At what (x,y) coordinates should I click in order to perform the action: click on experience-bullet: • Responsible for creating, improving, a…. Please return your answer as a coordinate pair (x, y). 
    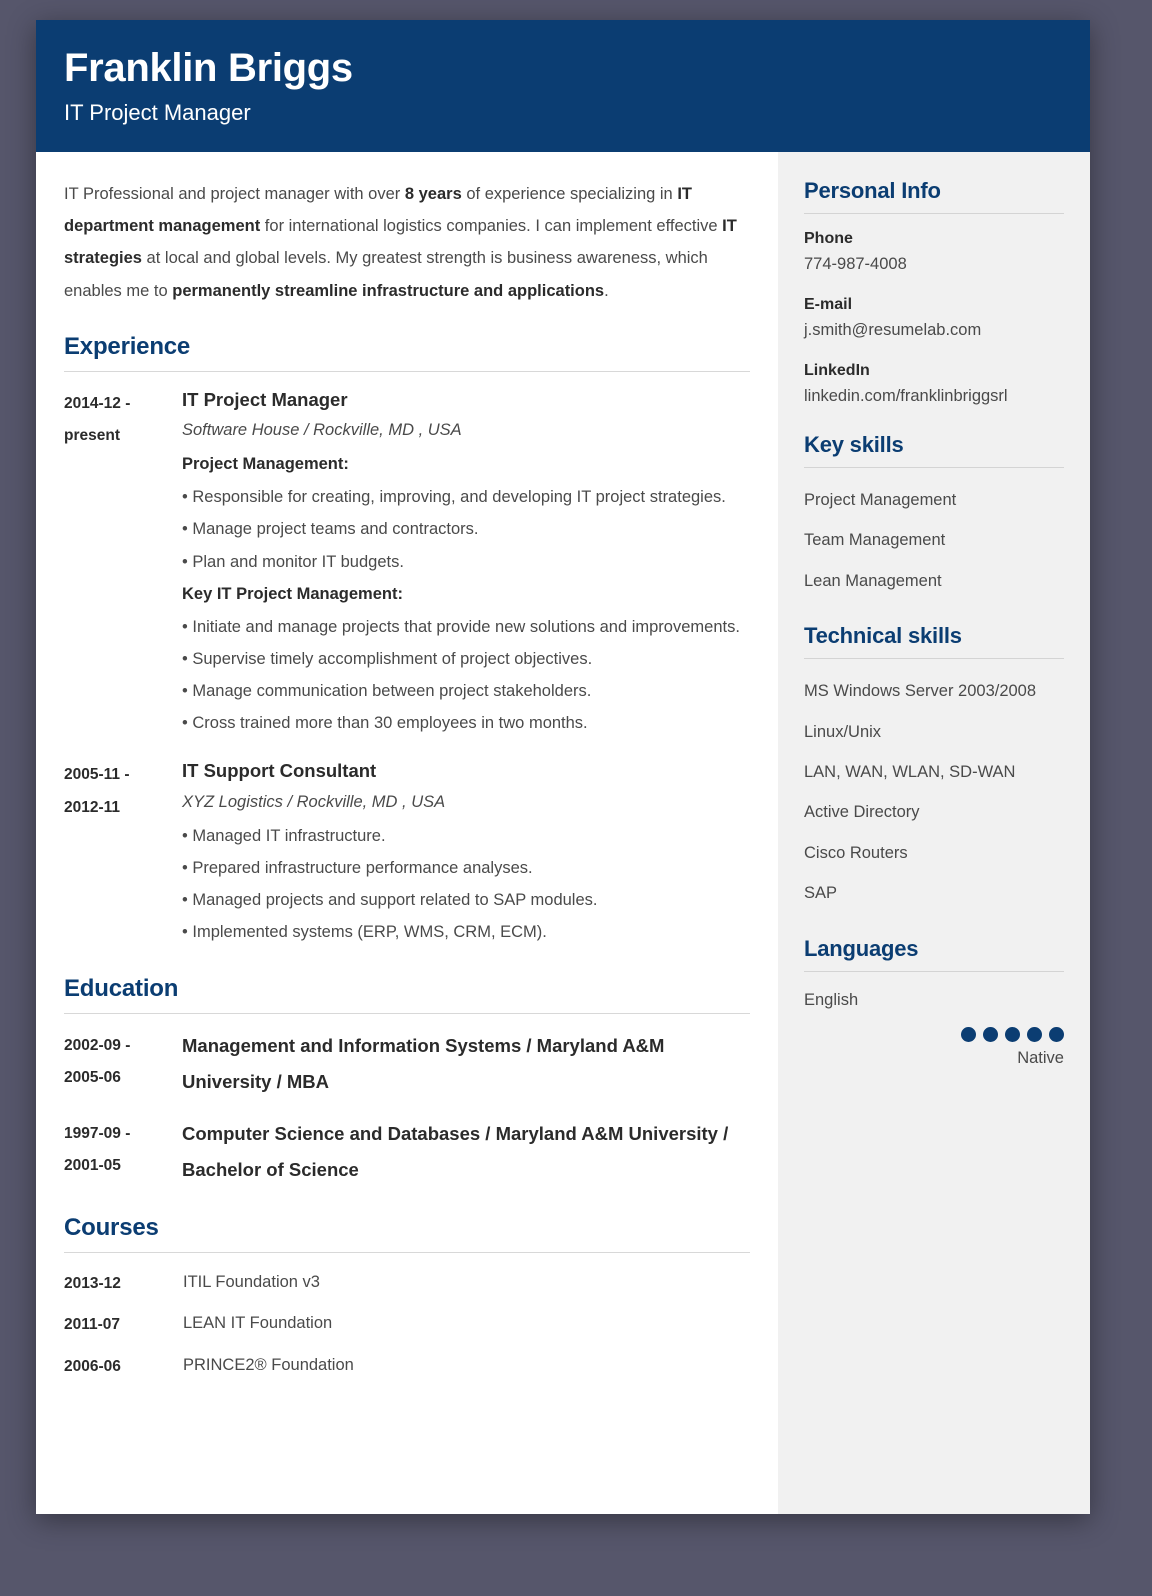
    Looking at the image, I should click on (454, 497).